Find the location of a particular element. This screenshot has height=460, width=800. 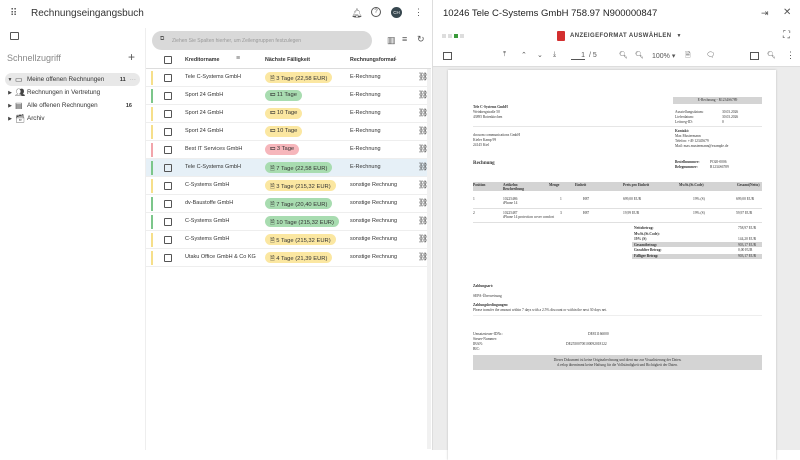

bell-icon: 🔔︎ is located at coordinates (356, 13).